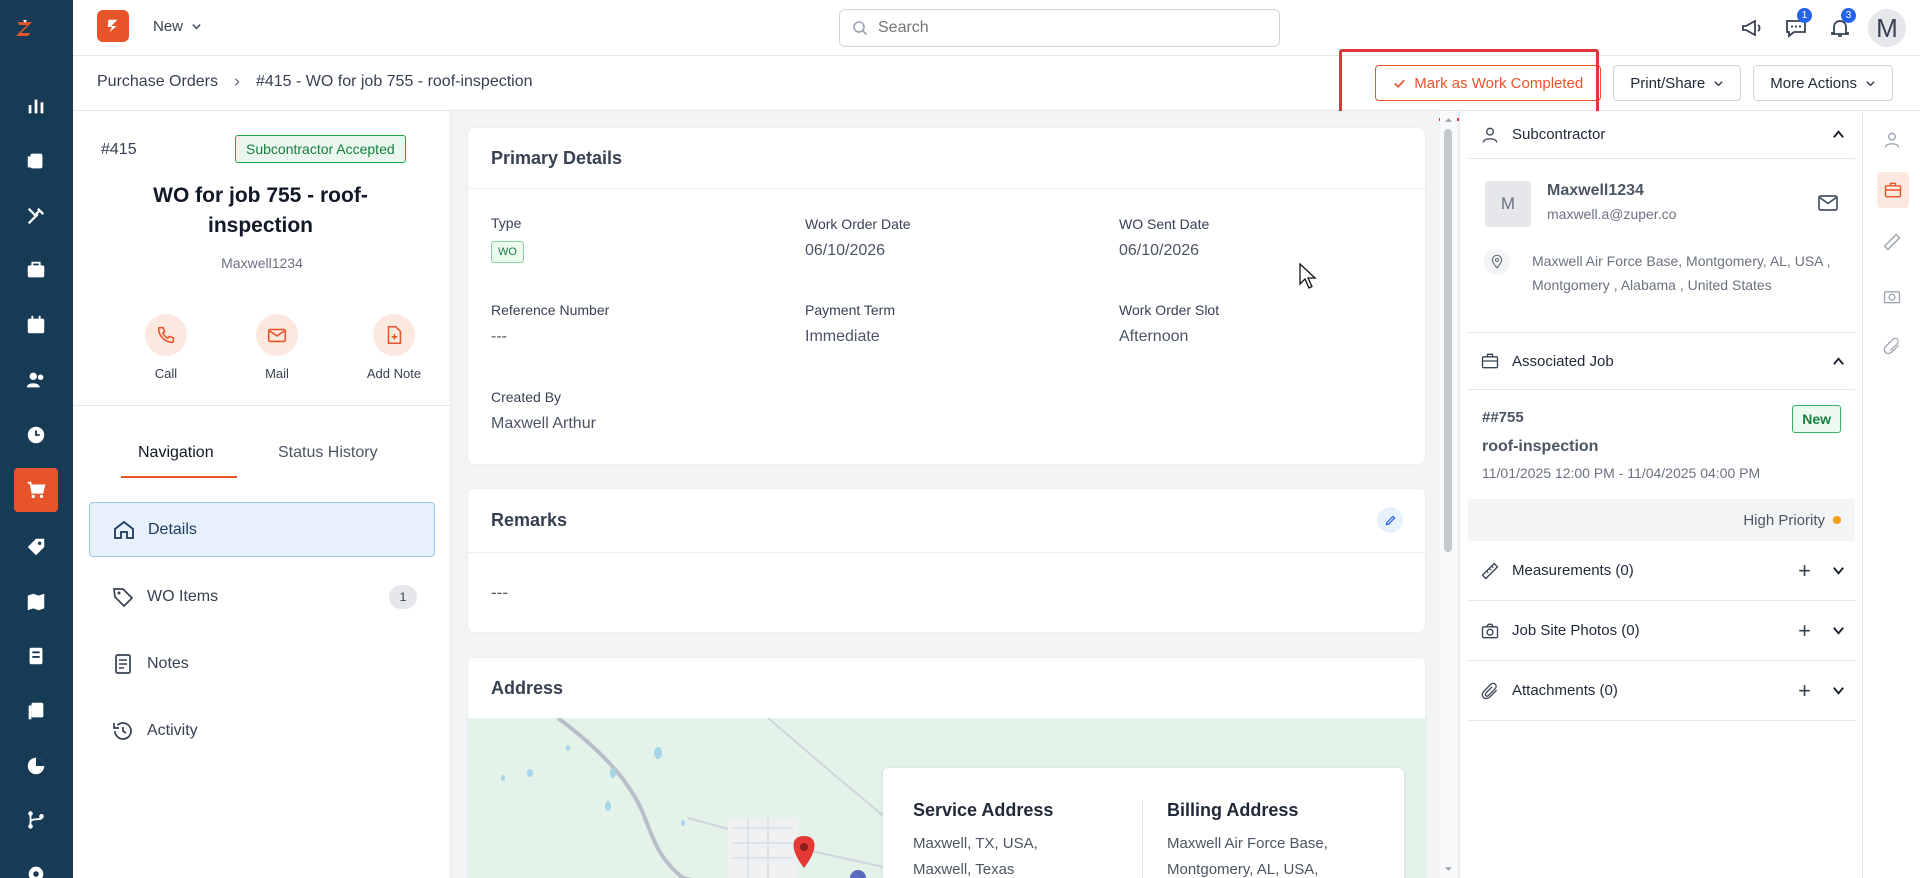 Image resolution: width=1920 pixels, height=878 pixels. Describe the element at coordinates (1892, 296) in the screenshot. I see `camera-icon` at that location.